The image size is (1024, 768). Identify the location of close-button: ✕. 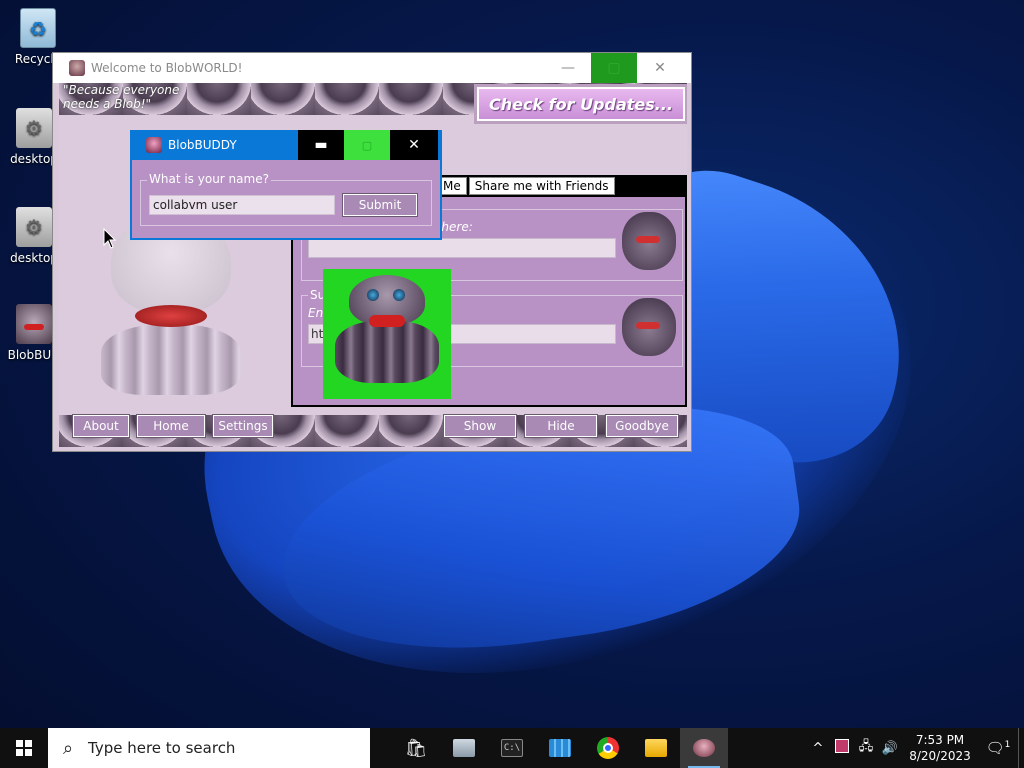
(660, 68).